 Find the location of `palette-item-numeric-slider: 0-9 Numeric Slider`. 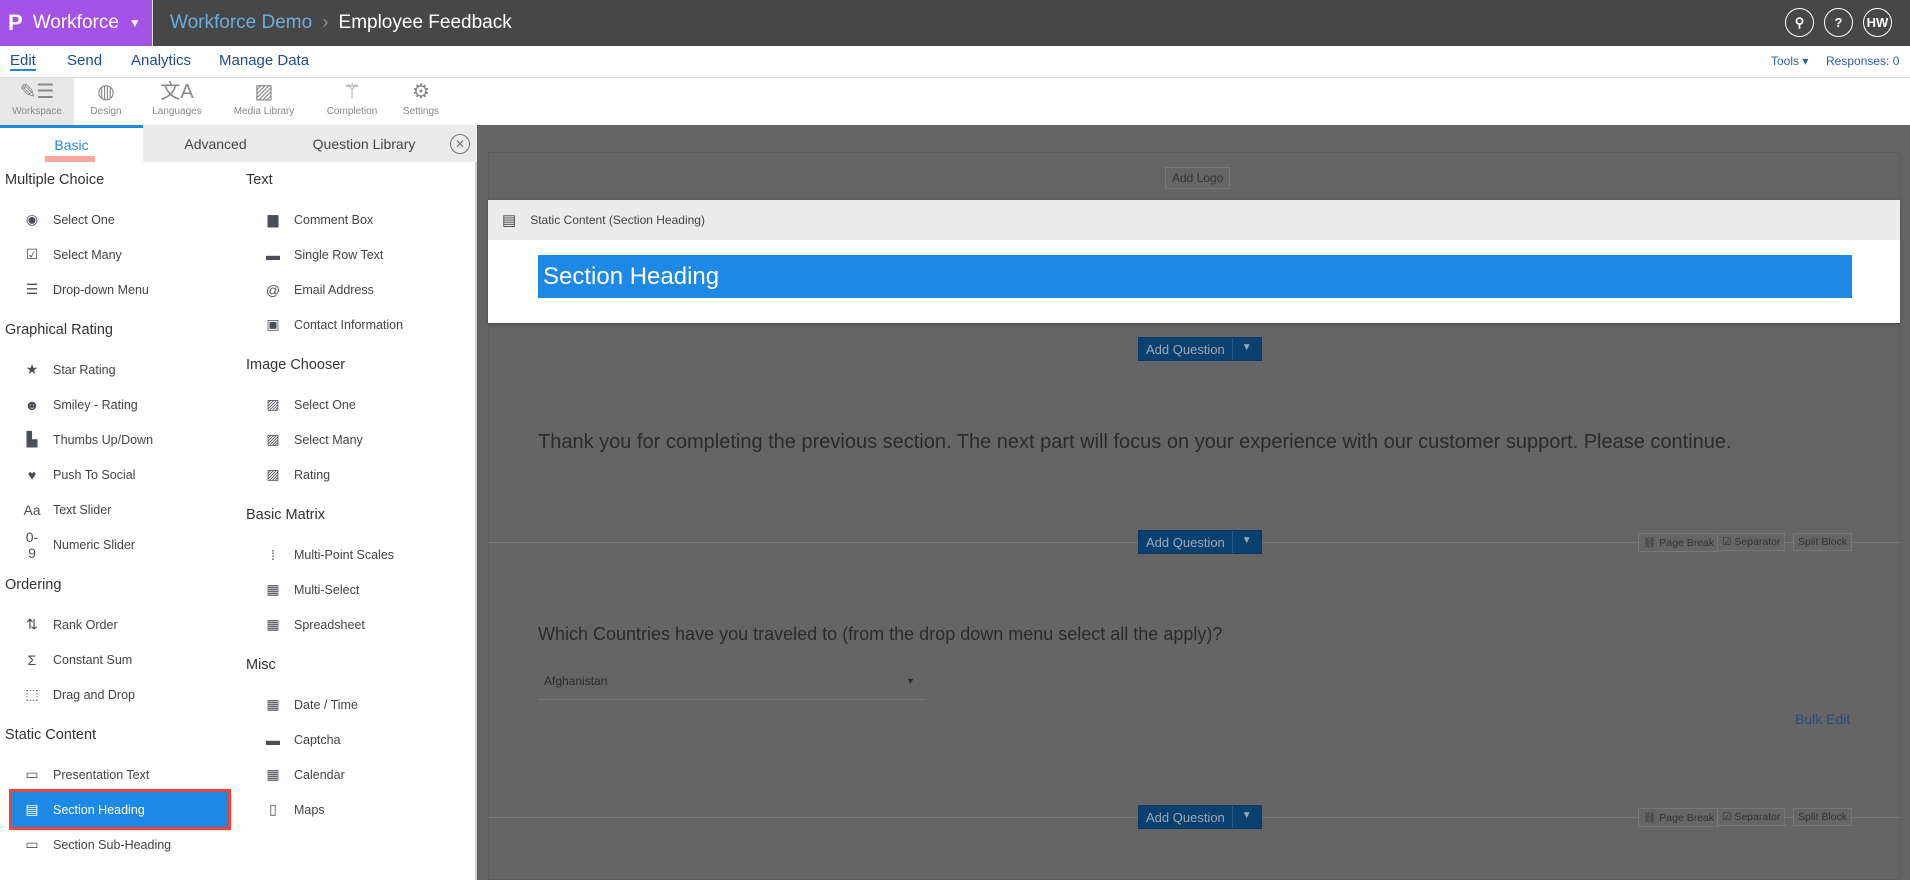

palette-item-numeric-slider: 0-9 Numeric Slider is located at coordinates (120, 544).